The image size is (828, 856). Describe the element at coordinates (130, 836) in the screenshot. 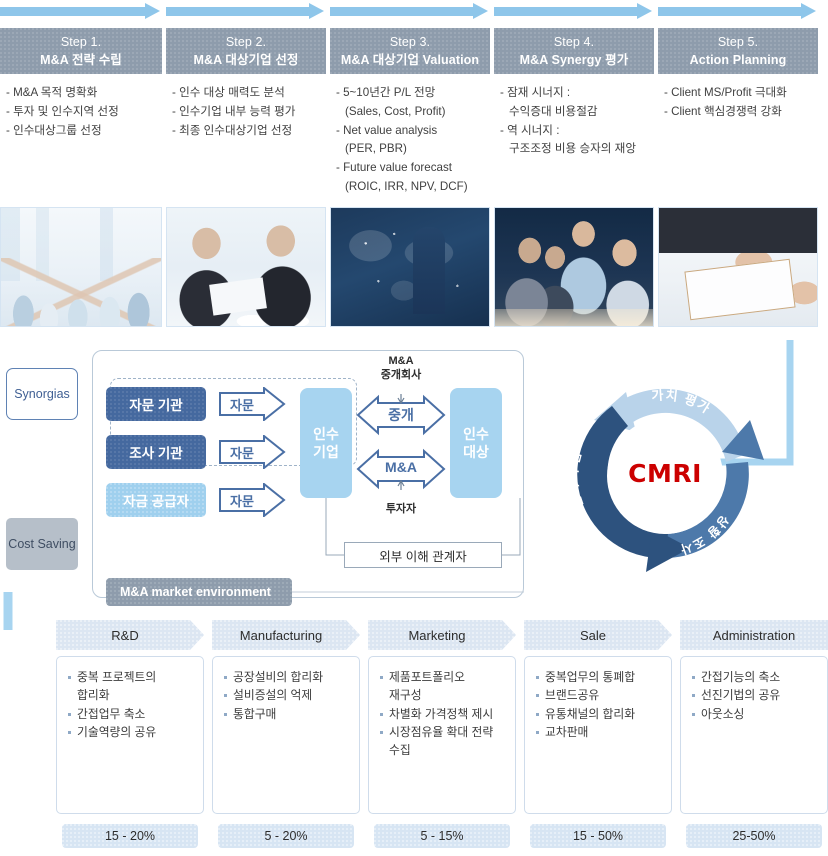

I see `percent-badge-1: 15 - 20%` at that location.